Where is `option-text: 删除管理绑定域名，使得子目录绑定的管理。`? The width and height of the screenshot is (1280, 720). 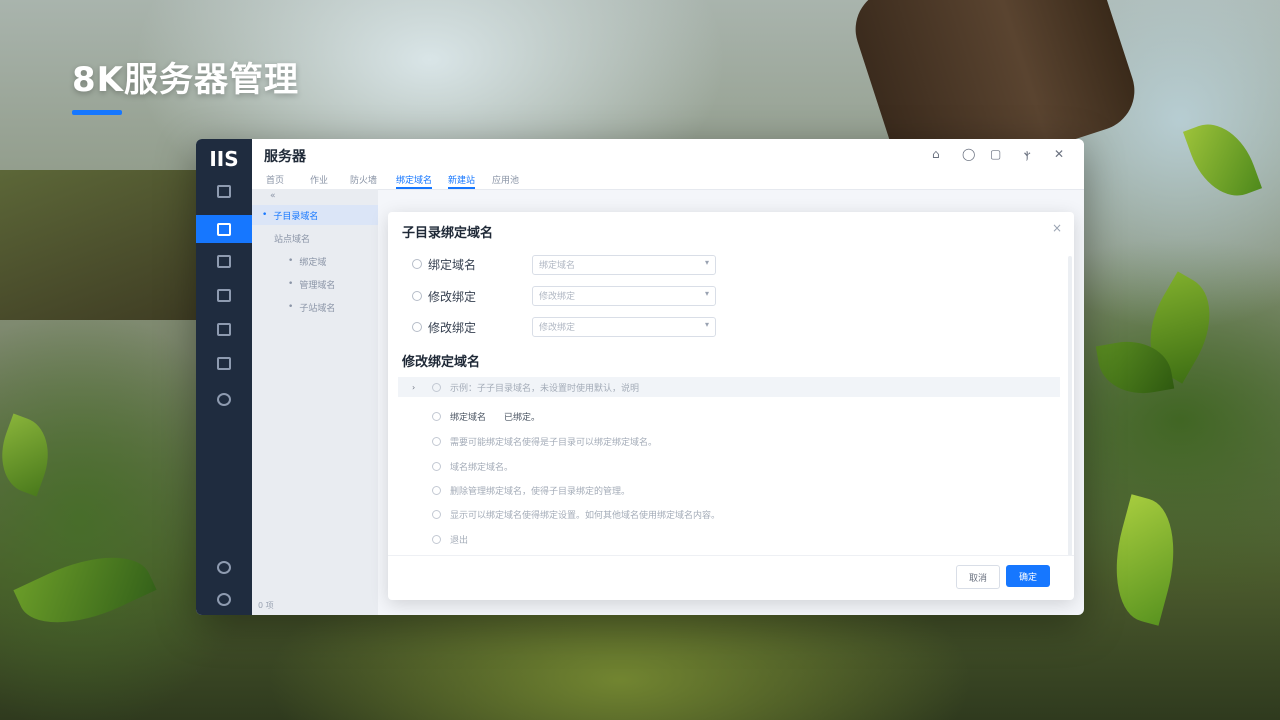
option-text: 删除管理绑定域名，使得子目录绑定的管理。 is located at coordinates (540, 491).